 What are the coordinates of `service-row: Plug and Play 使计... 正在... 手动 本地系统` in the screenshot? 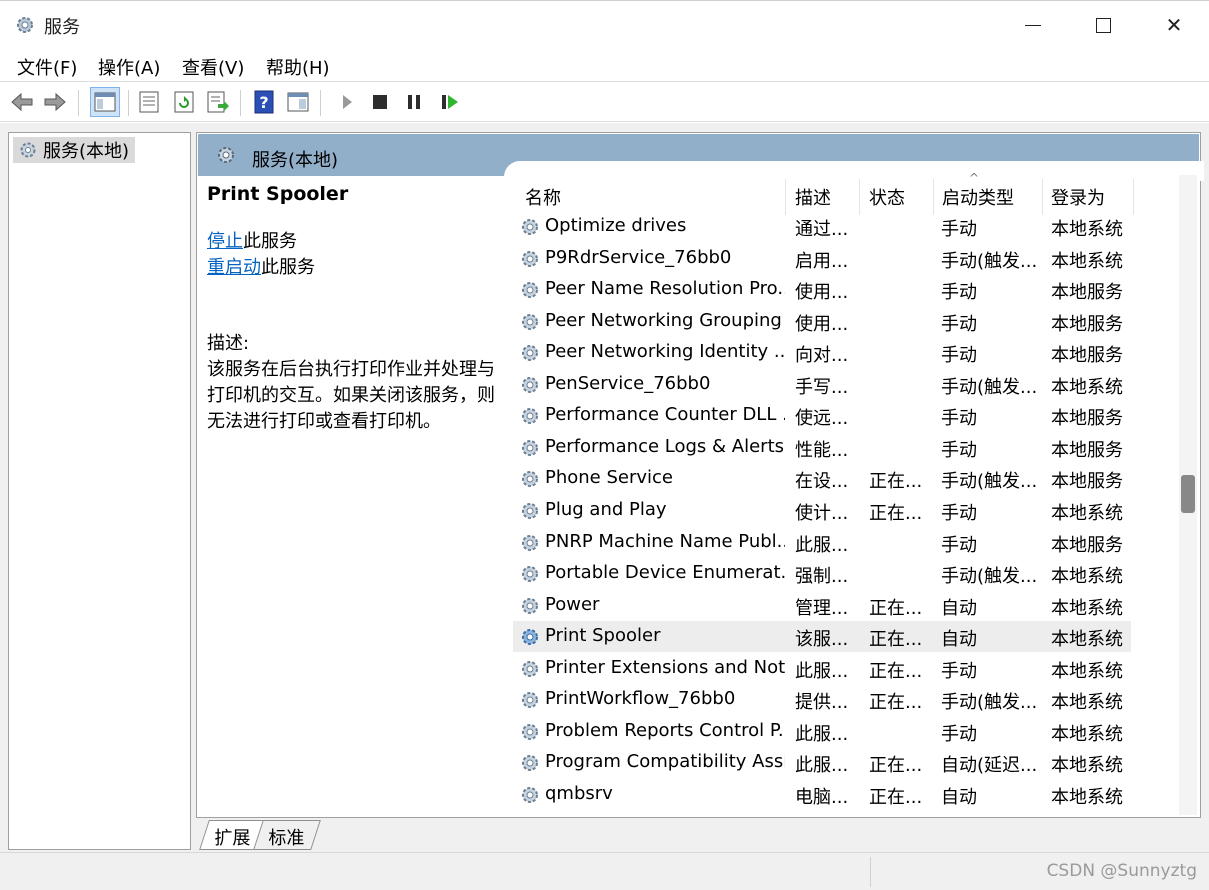 It's located at (822, 510).